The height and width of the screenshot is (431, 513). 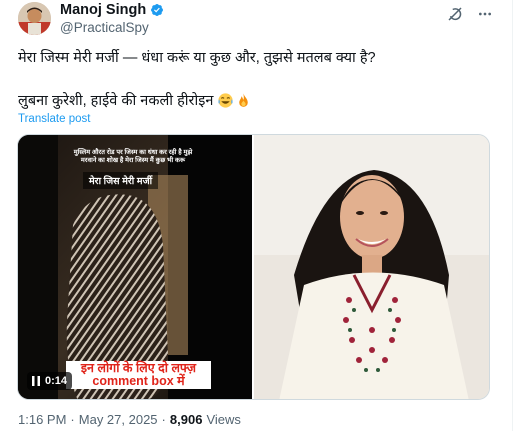 I want to click on video-duration-badge: 0:14, so click(x=50, y=381).